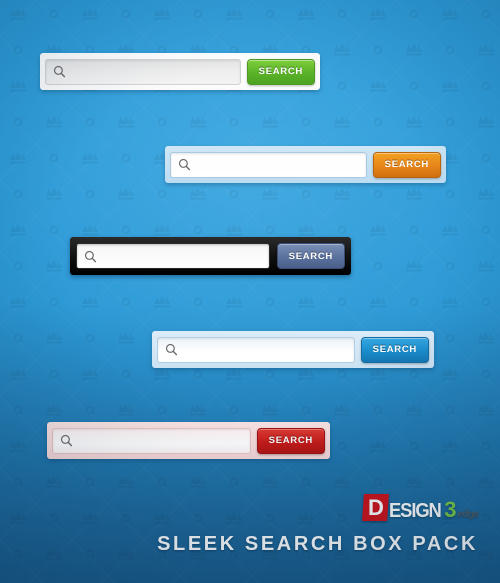  I want to click on search-box-light-green: SEARCH, so click(180, 71).